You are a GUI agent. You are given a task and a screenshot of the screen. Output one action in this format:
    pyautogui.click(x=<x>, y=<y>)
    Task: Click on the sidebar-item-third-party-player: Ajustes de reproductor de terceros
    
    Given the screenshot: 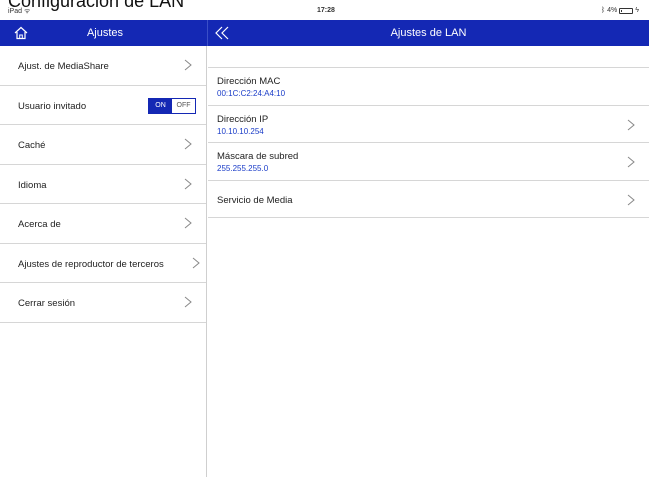 What is the action you would take?
    pyautogui.click(x=103, y=263)
    